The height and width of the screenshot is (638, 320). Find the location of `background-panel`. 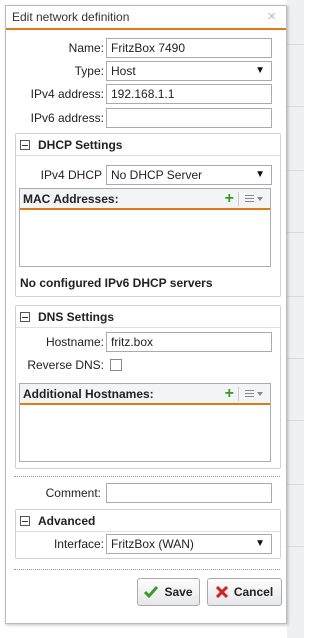

background-panel is located at coordinates (295, 319).